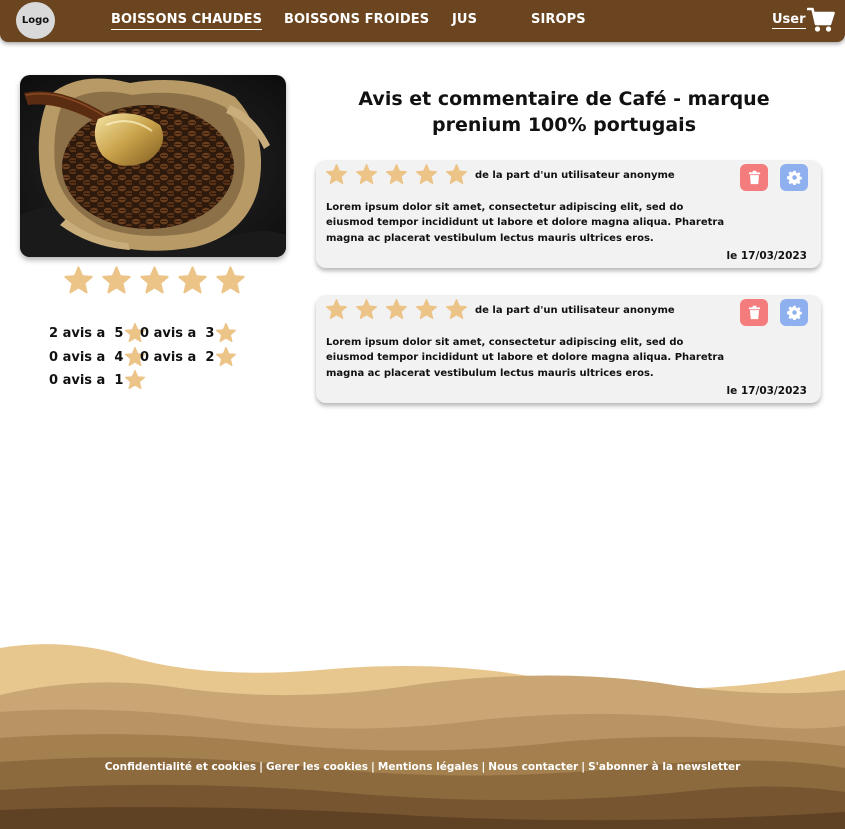 The width and height of the screenshot is (845, 829). Describe the element at coordinates (533, 767) in the screenshot. I see `footer-link-contact: Nous contacter` at that location.